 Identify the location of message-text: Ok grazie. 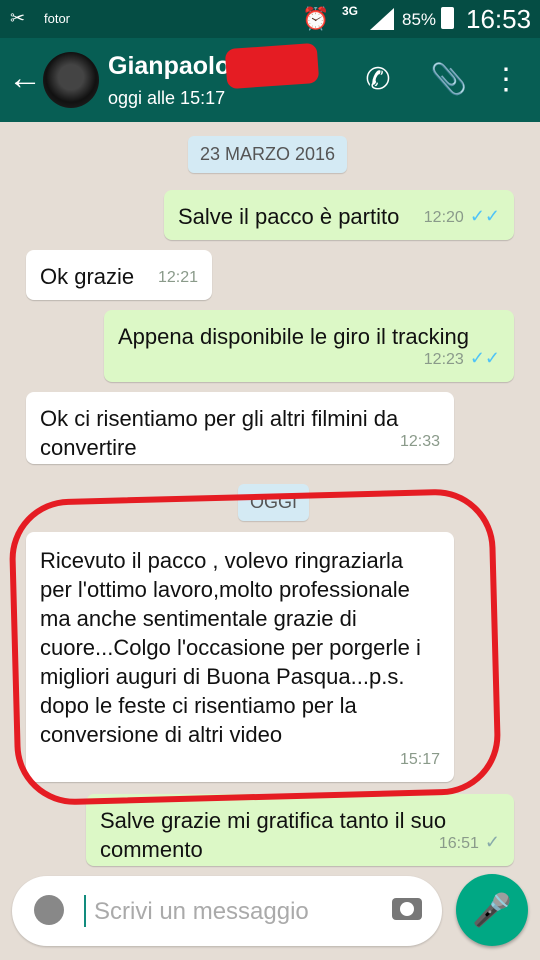
(87, 276).